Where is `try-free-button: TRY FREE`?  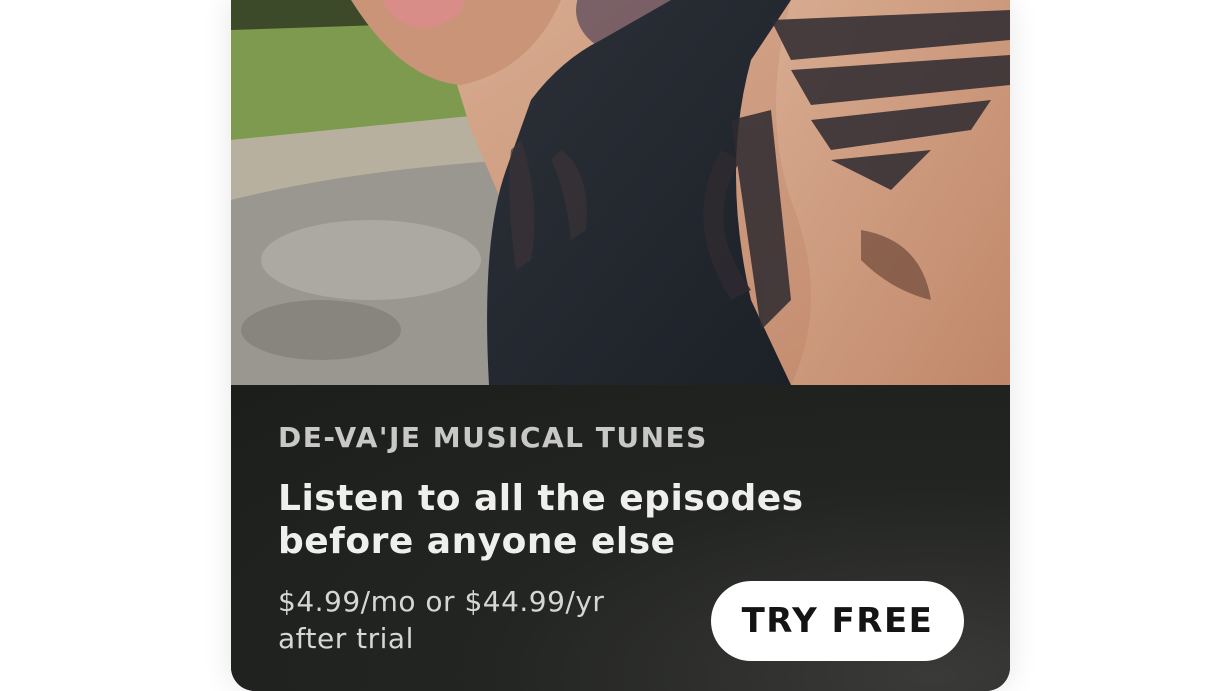
try-free-button: TRY FREE is located at coordinates (837, 621).